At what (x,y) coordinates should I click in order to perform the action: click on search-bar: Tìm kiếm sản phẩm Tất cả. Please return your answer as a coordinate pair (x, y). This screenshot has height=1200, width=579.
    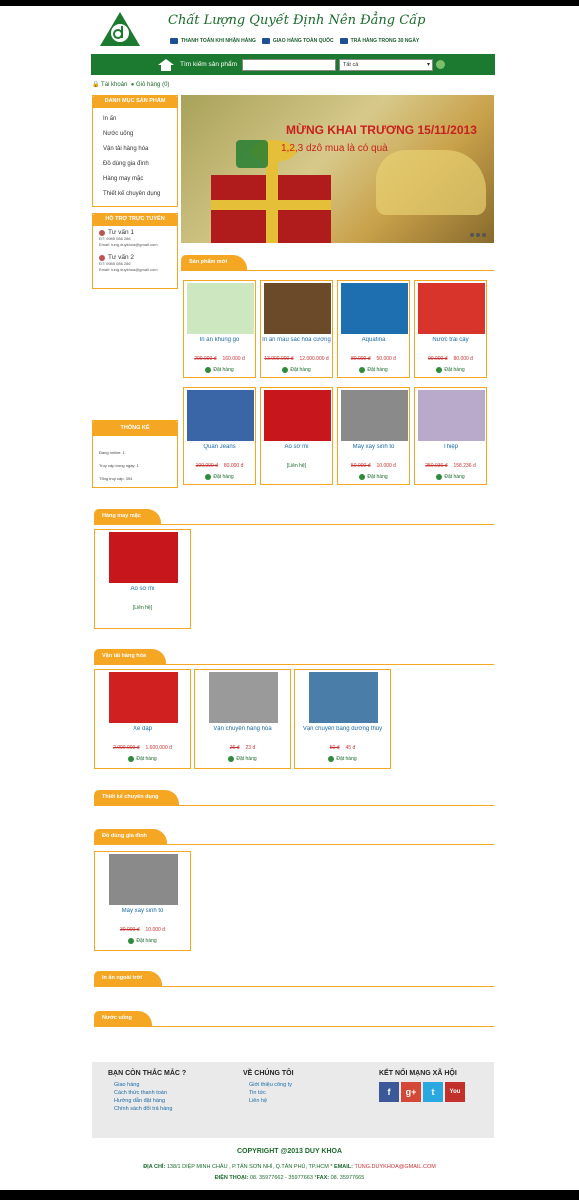
    Looking at the image, I should click on (293, 64).